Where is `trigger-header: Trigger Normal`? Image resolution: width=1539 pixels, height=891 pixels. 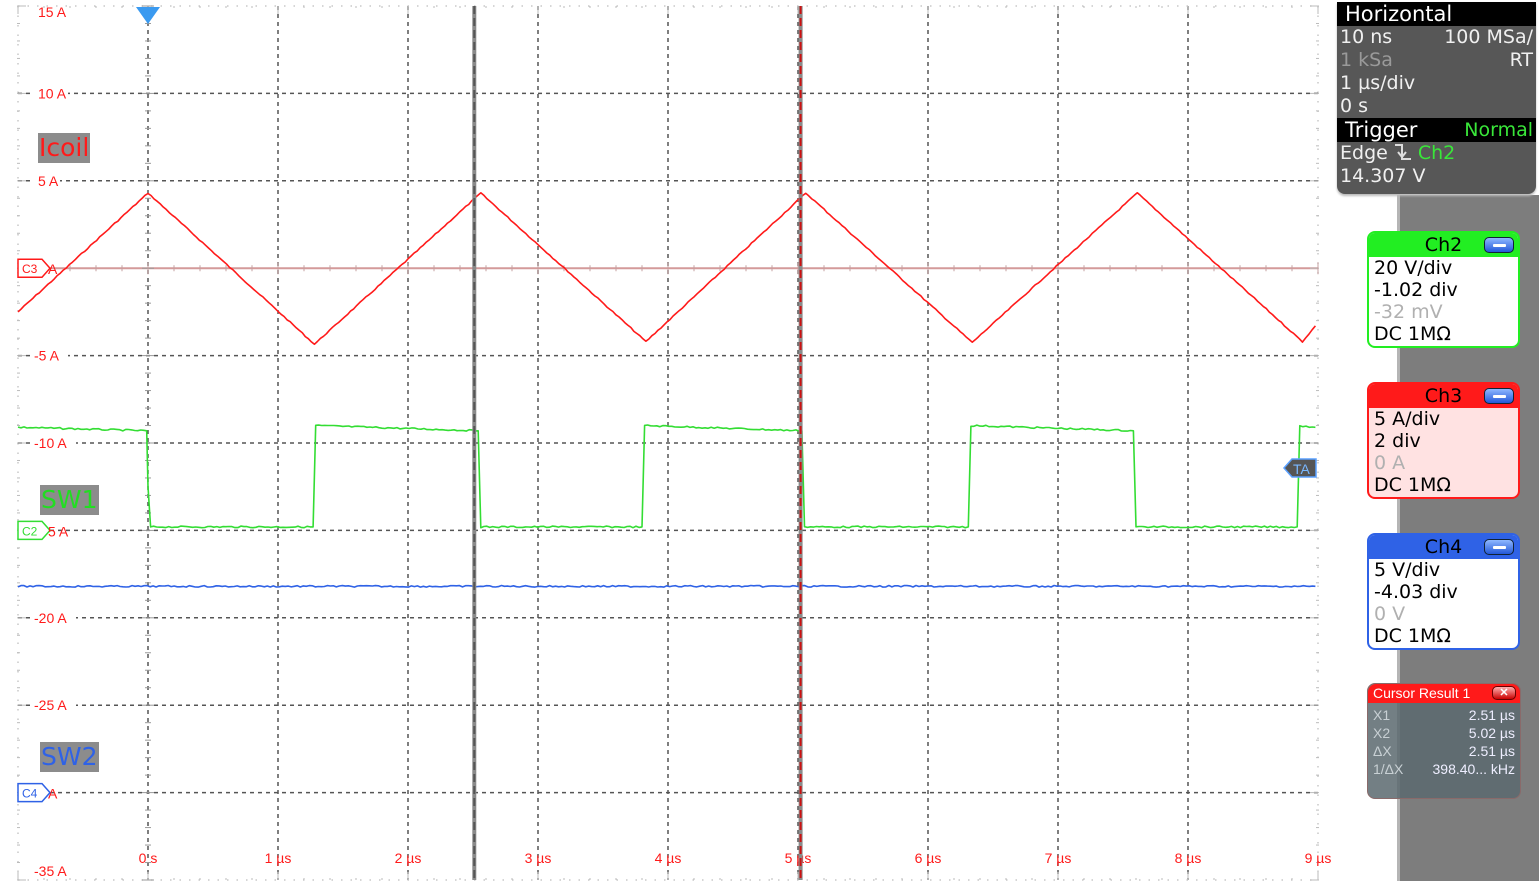
trigger-header: Trigger Normal is located at coordinates (1436, 130).